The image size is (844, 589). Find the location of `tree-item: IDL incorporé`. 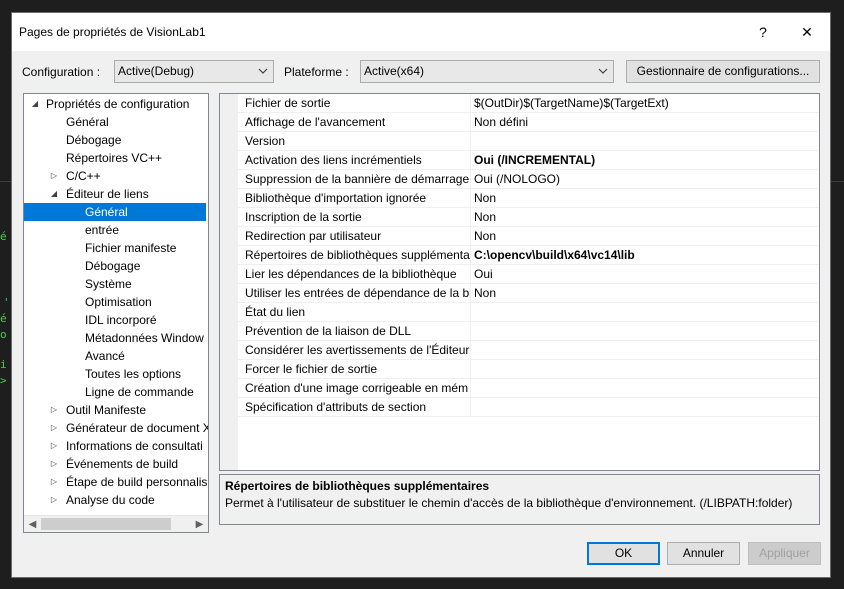

tree-item: IDL incorporé is located at coordinates (121, 320).